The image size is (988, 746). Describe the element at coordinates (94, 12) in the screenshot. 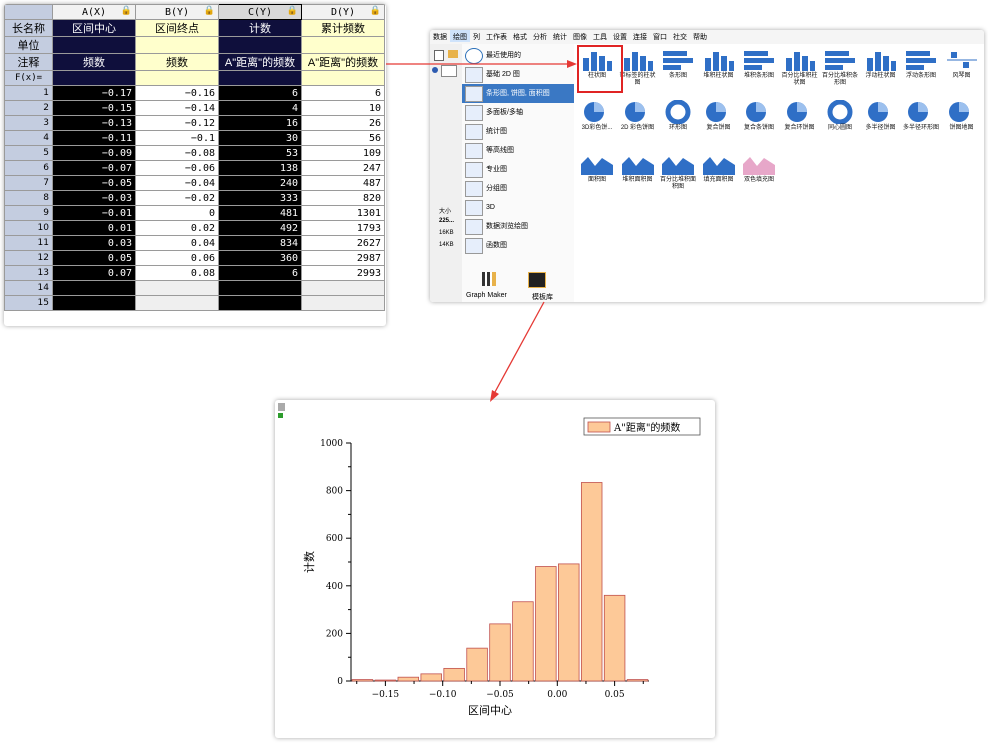

I see `column-header-0: A(X) 🔒` at that location.